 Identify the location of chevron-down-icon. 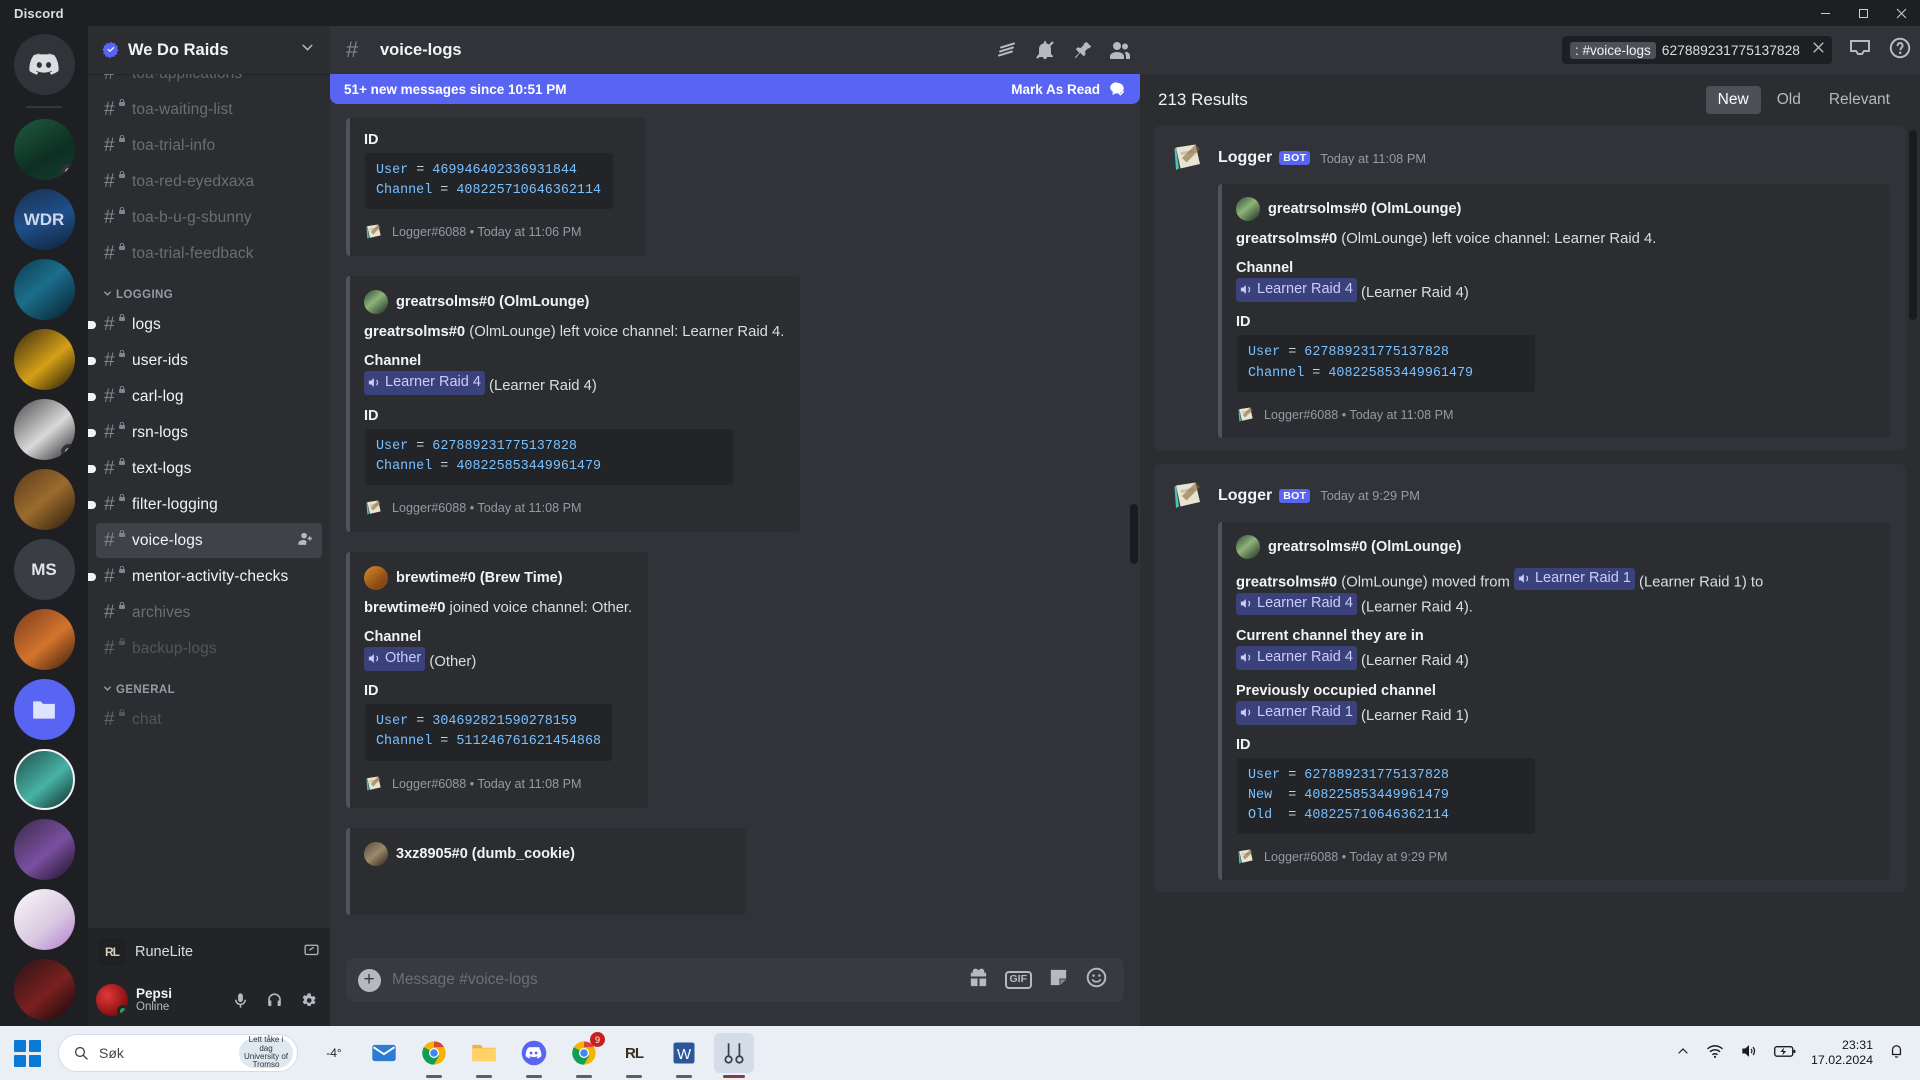
(307, 50).